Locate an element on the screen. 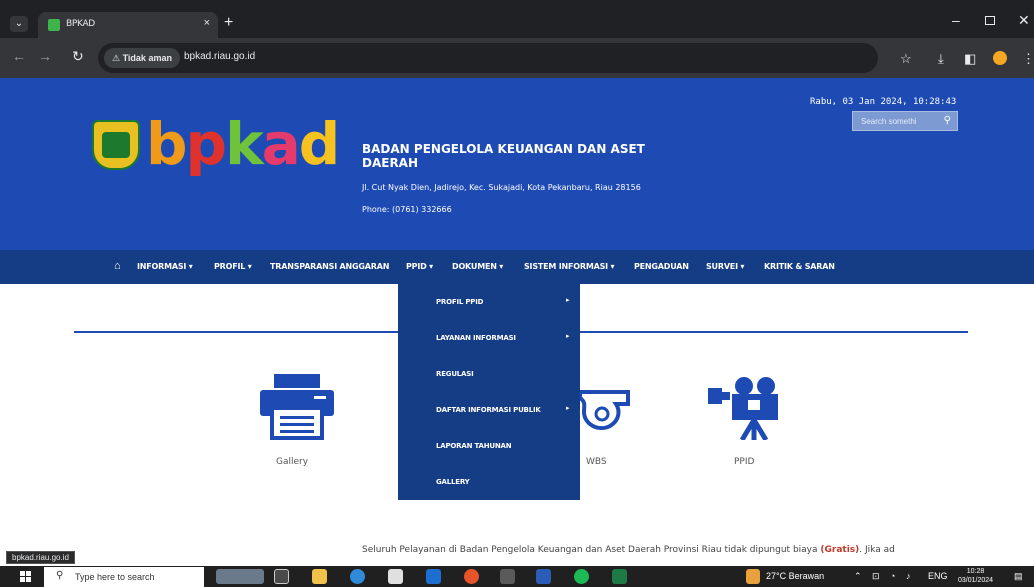  dropdown-item-label: PROFIL PPID is located at coordinates (460, 302).